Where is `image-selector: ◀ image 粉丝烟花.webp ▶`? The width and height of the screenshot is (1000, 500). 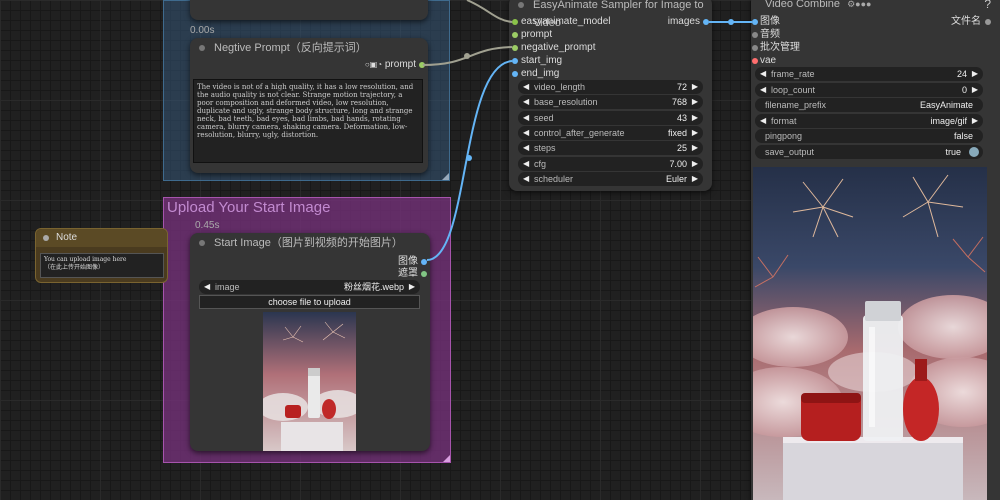 image-selector: ◀ image 粉丝烟花.webp ▶ is located at coordinates (309, 287).